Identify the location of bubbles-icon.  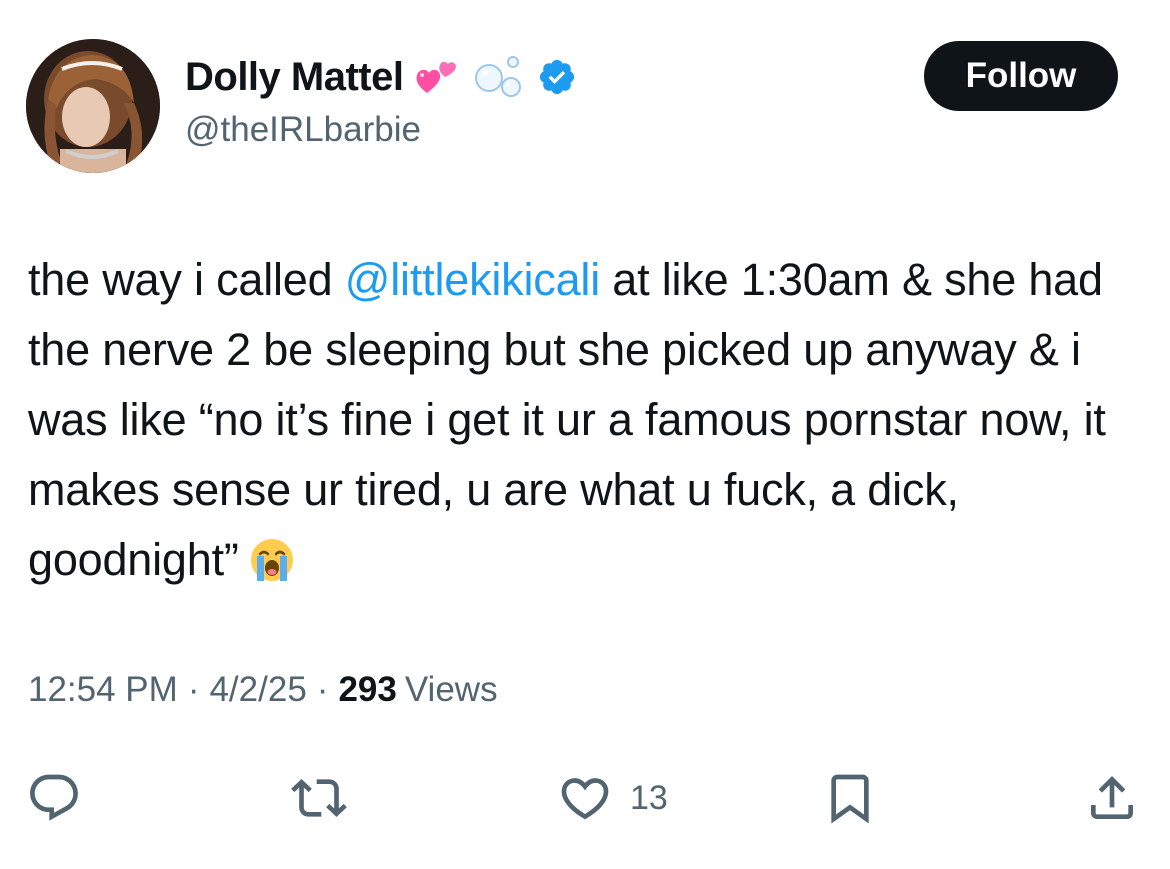
(499, 77).